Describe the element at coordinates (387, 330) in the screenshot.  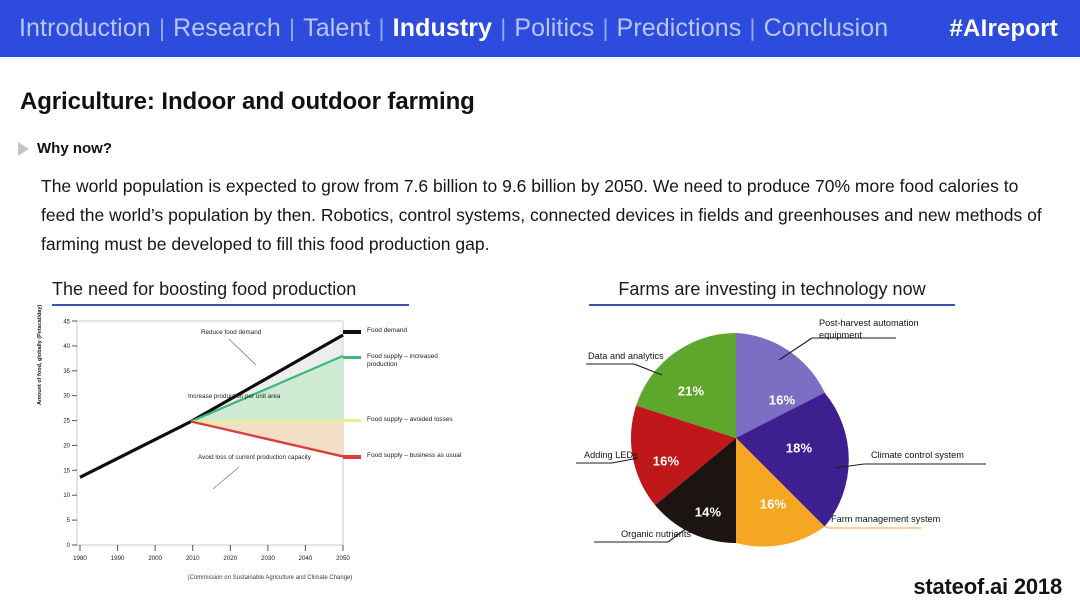
I see `legend-label-food-demand: Food demand` at that location.